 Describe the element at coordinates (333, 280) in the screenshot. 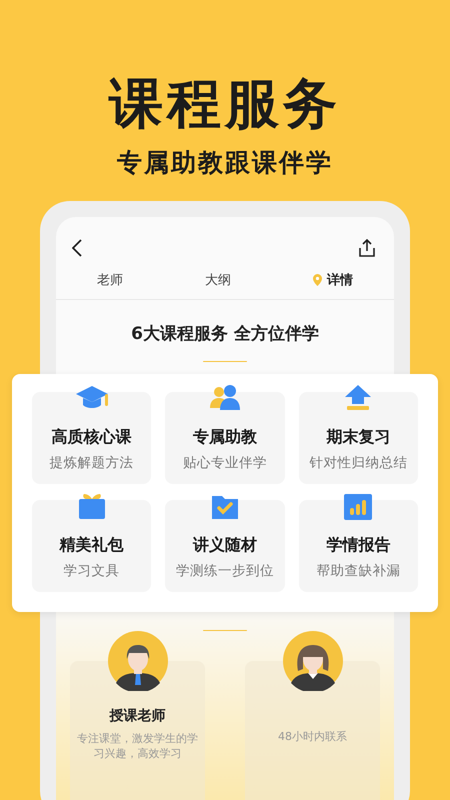

I see `tab: 详情` at that location.